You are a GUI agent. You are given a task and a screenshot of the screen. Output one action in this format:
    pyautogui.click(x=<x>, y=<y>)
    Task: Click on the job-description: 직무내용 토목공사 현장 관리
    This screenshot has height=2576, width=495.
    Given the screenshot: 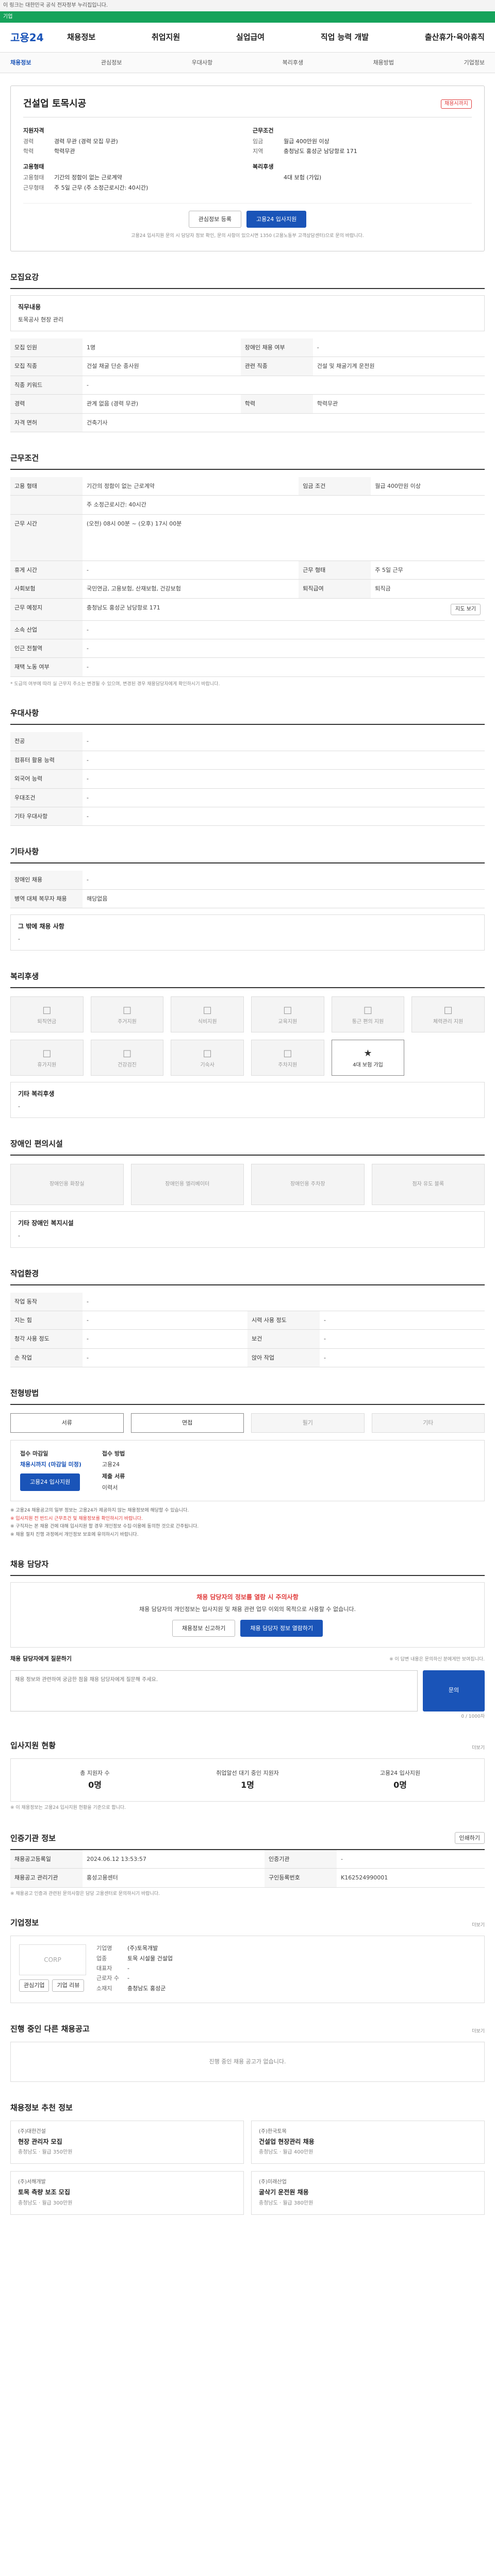 What is the action you would take?
    pyautogui.click(x=247, y=313)
    